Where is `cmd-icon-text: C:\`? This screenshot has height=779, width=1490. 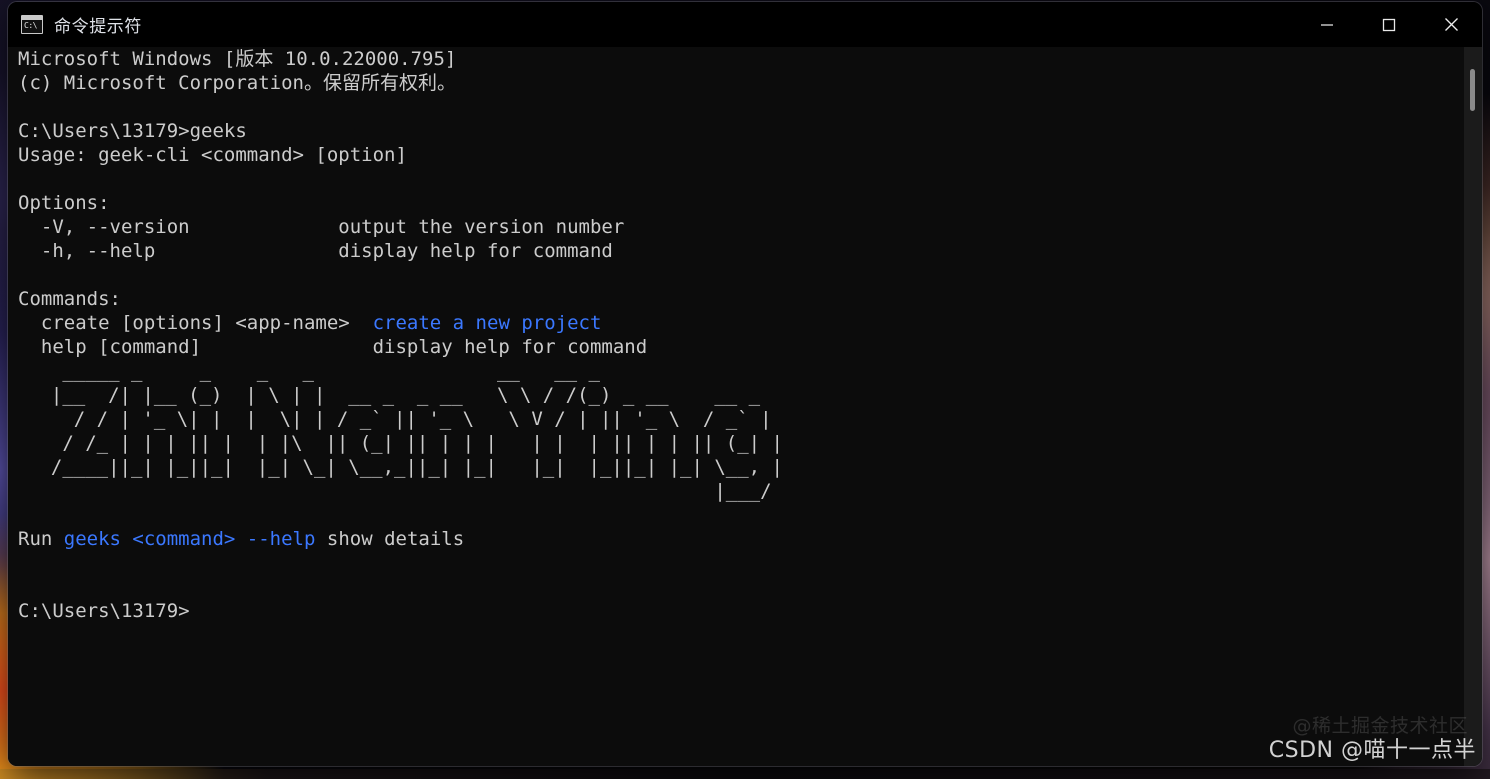
cmd-icon-text: C:\ is located at coordinates (30, 25).